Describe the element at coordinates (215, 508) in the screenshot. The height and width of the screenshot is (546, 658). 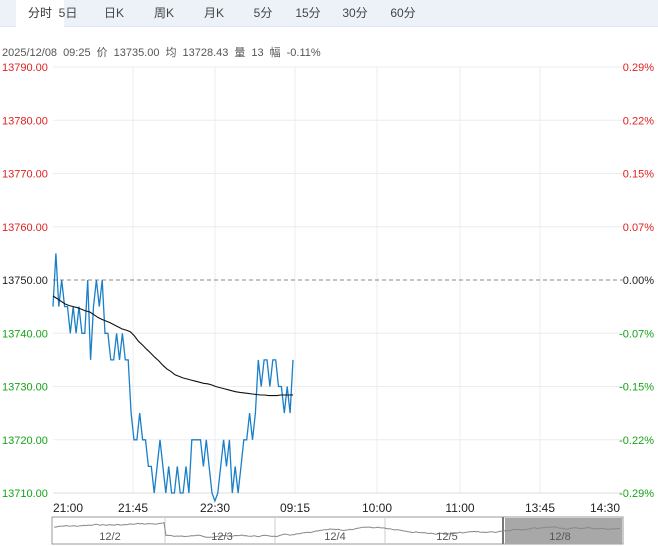
I see `x-tick-label: 22:30` at that location.